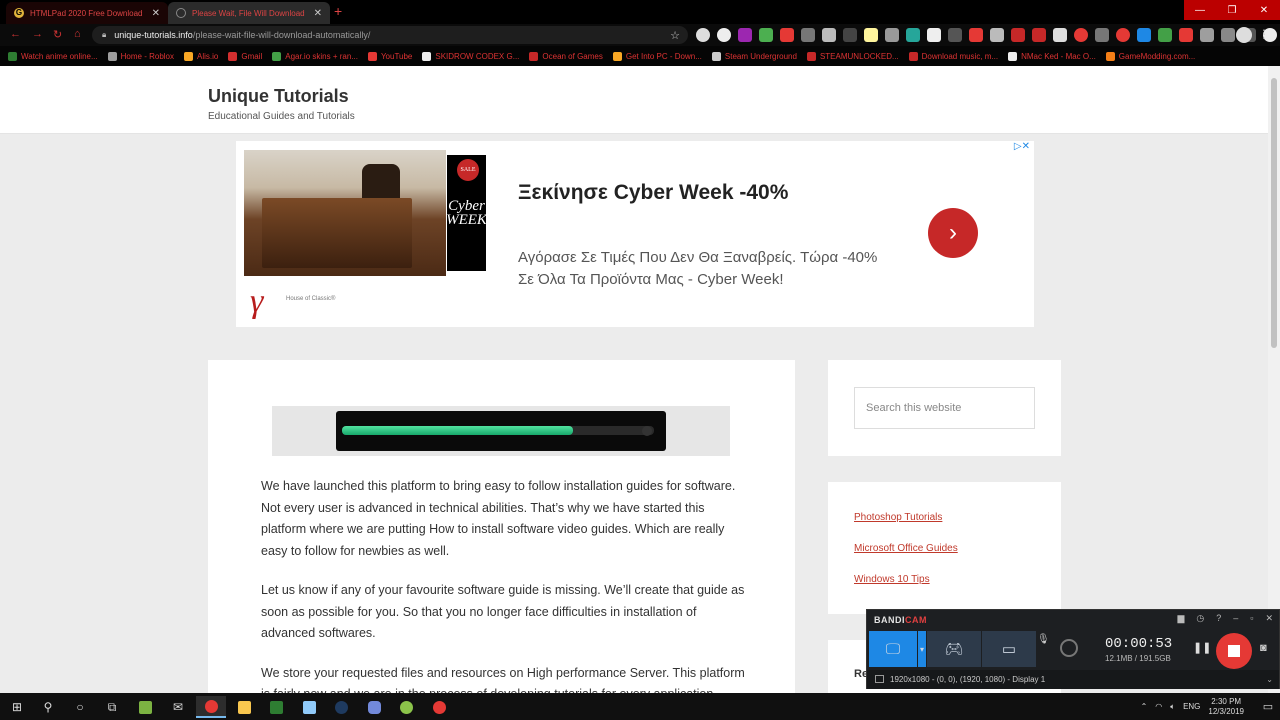 This screenshot has height=720, width=1280. What do you see at coordinates (898, 517) in the screenshot?
I see `link-photoshop-tutorials: Photoshop Tutorials` at bounding box center [898, 517].